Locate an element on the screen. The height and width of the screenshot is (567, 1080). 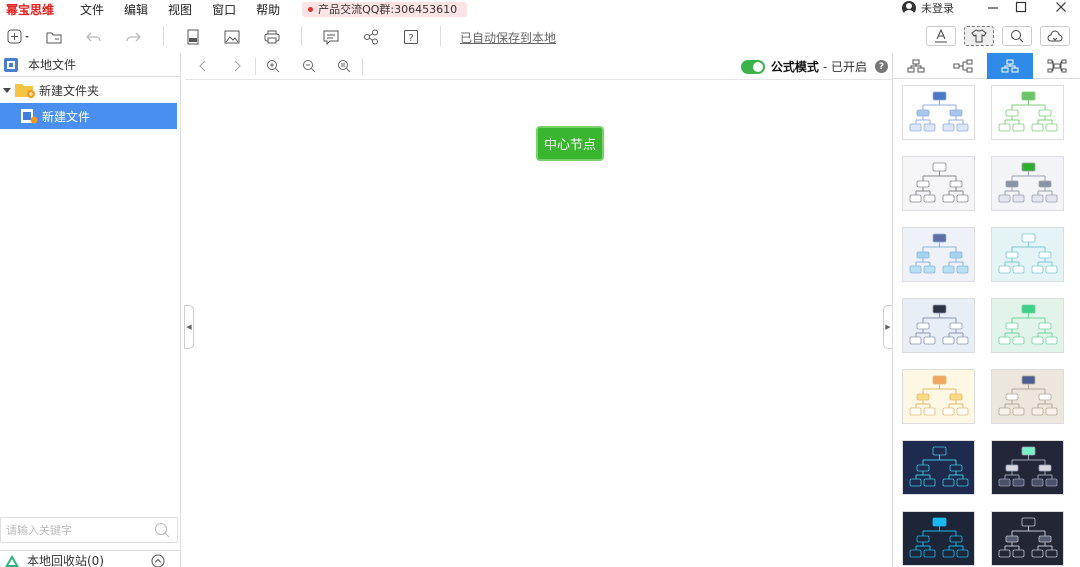
share-button is located at coordinates (371, 37).